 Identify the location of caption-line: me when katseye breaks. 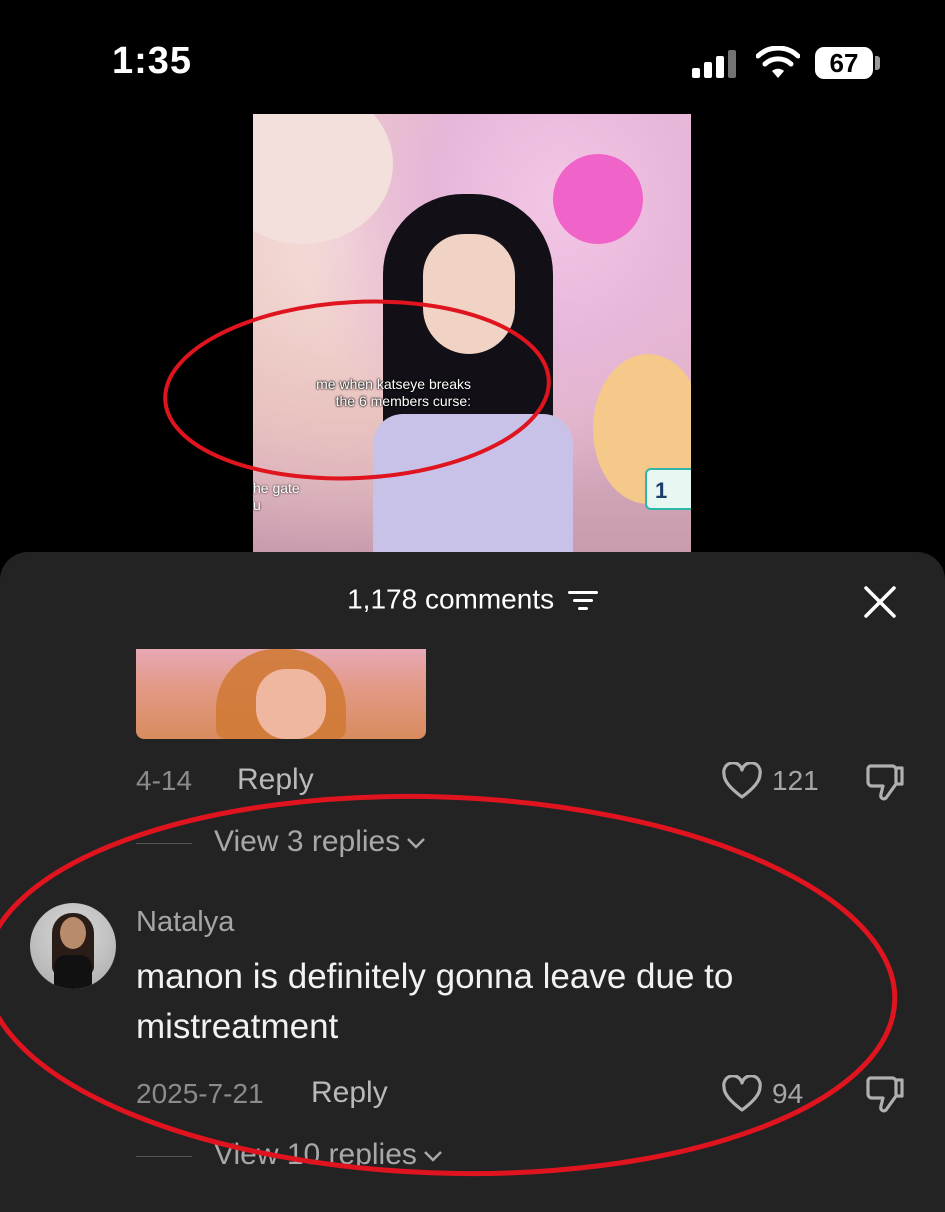
(393, 384).